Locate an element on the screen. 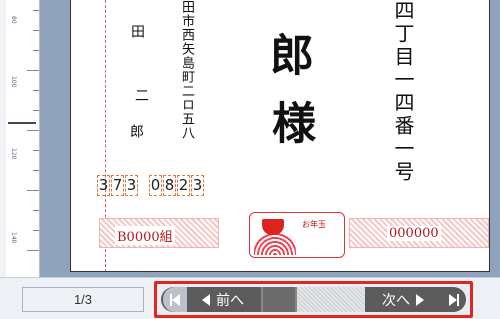 The height and width of the screenshot is (319, 500). next-arrow-icon is located at coordinates (420, 299).